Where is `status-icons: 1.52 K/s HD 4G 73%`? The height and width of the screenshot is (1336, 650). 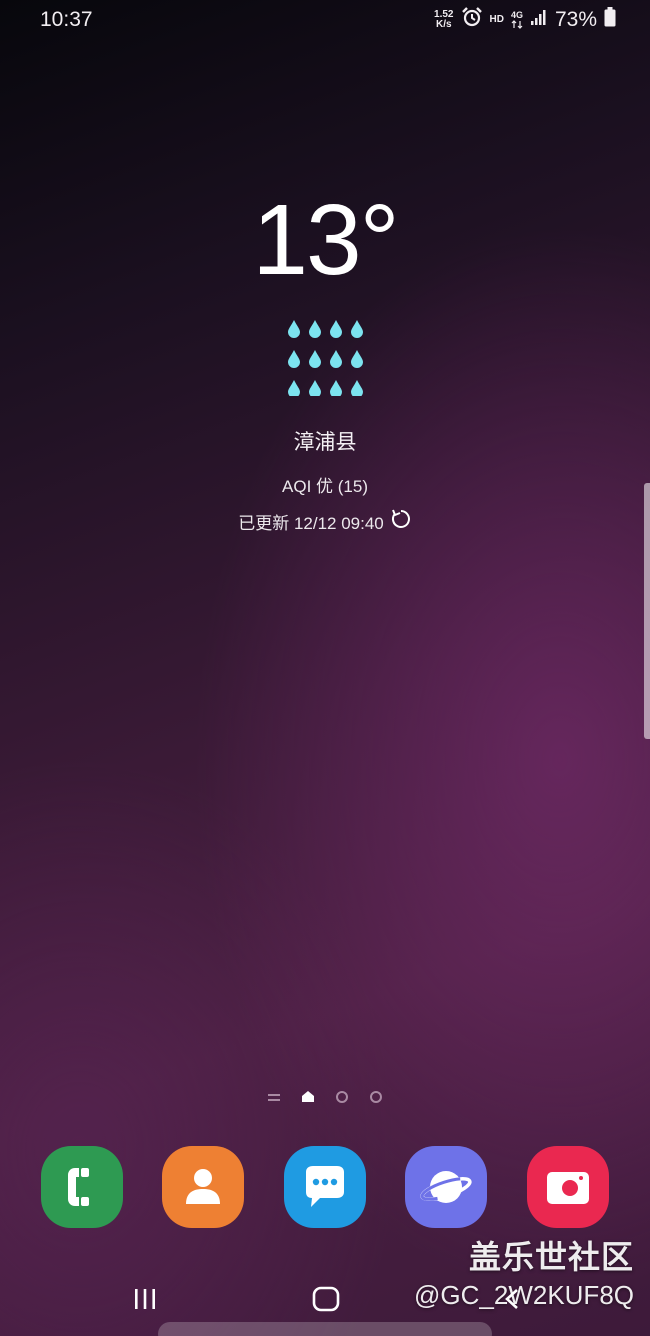 status-icons: 1.52 K/s HD 4G 73% is located at coordinates (525, 19).